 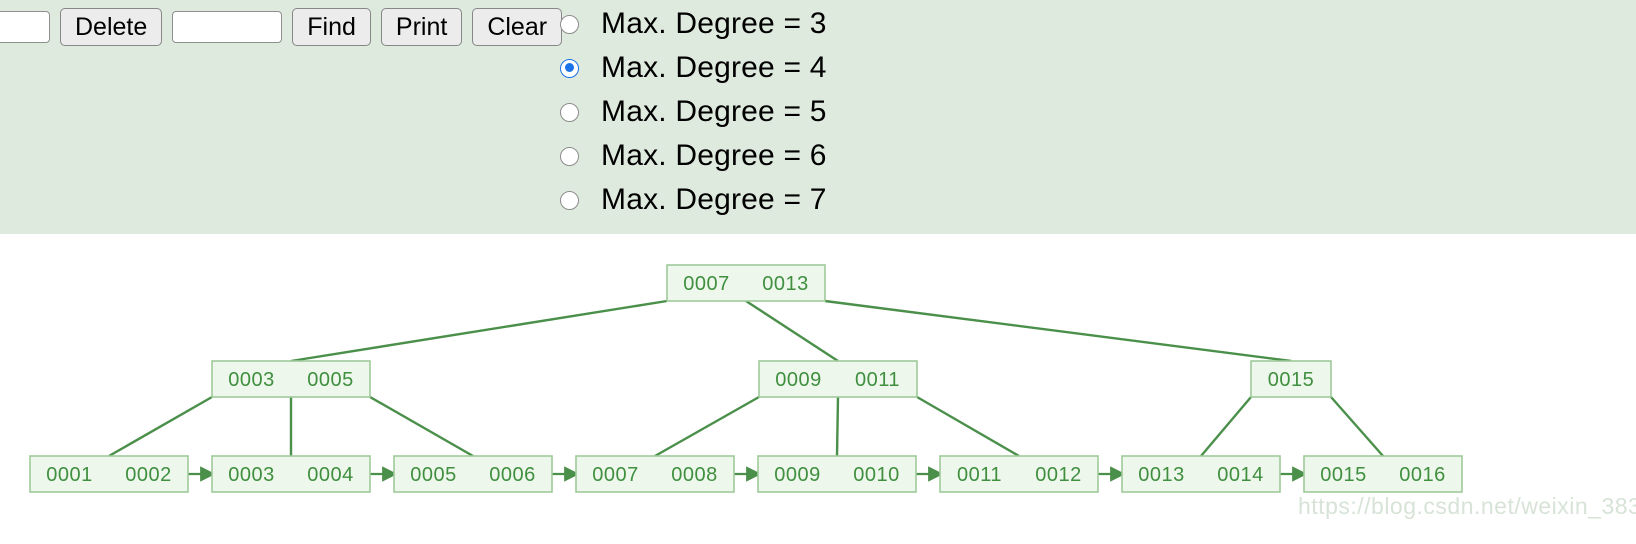 I want to click on tree-node: 0009 0011, so click(x=838, y=379).